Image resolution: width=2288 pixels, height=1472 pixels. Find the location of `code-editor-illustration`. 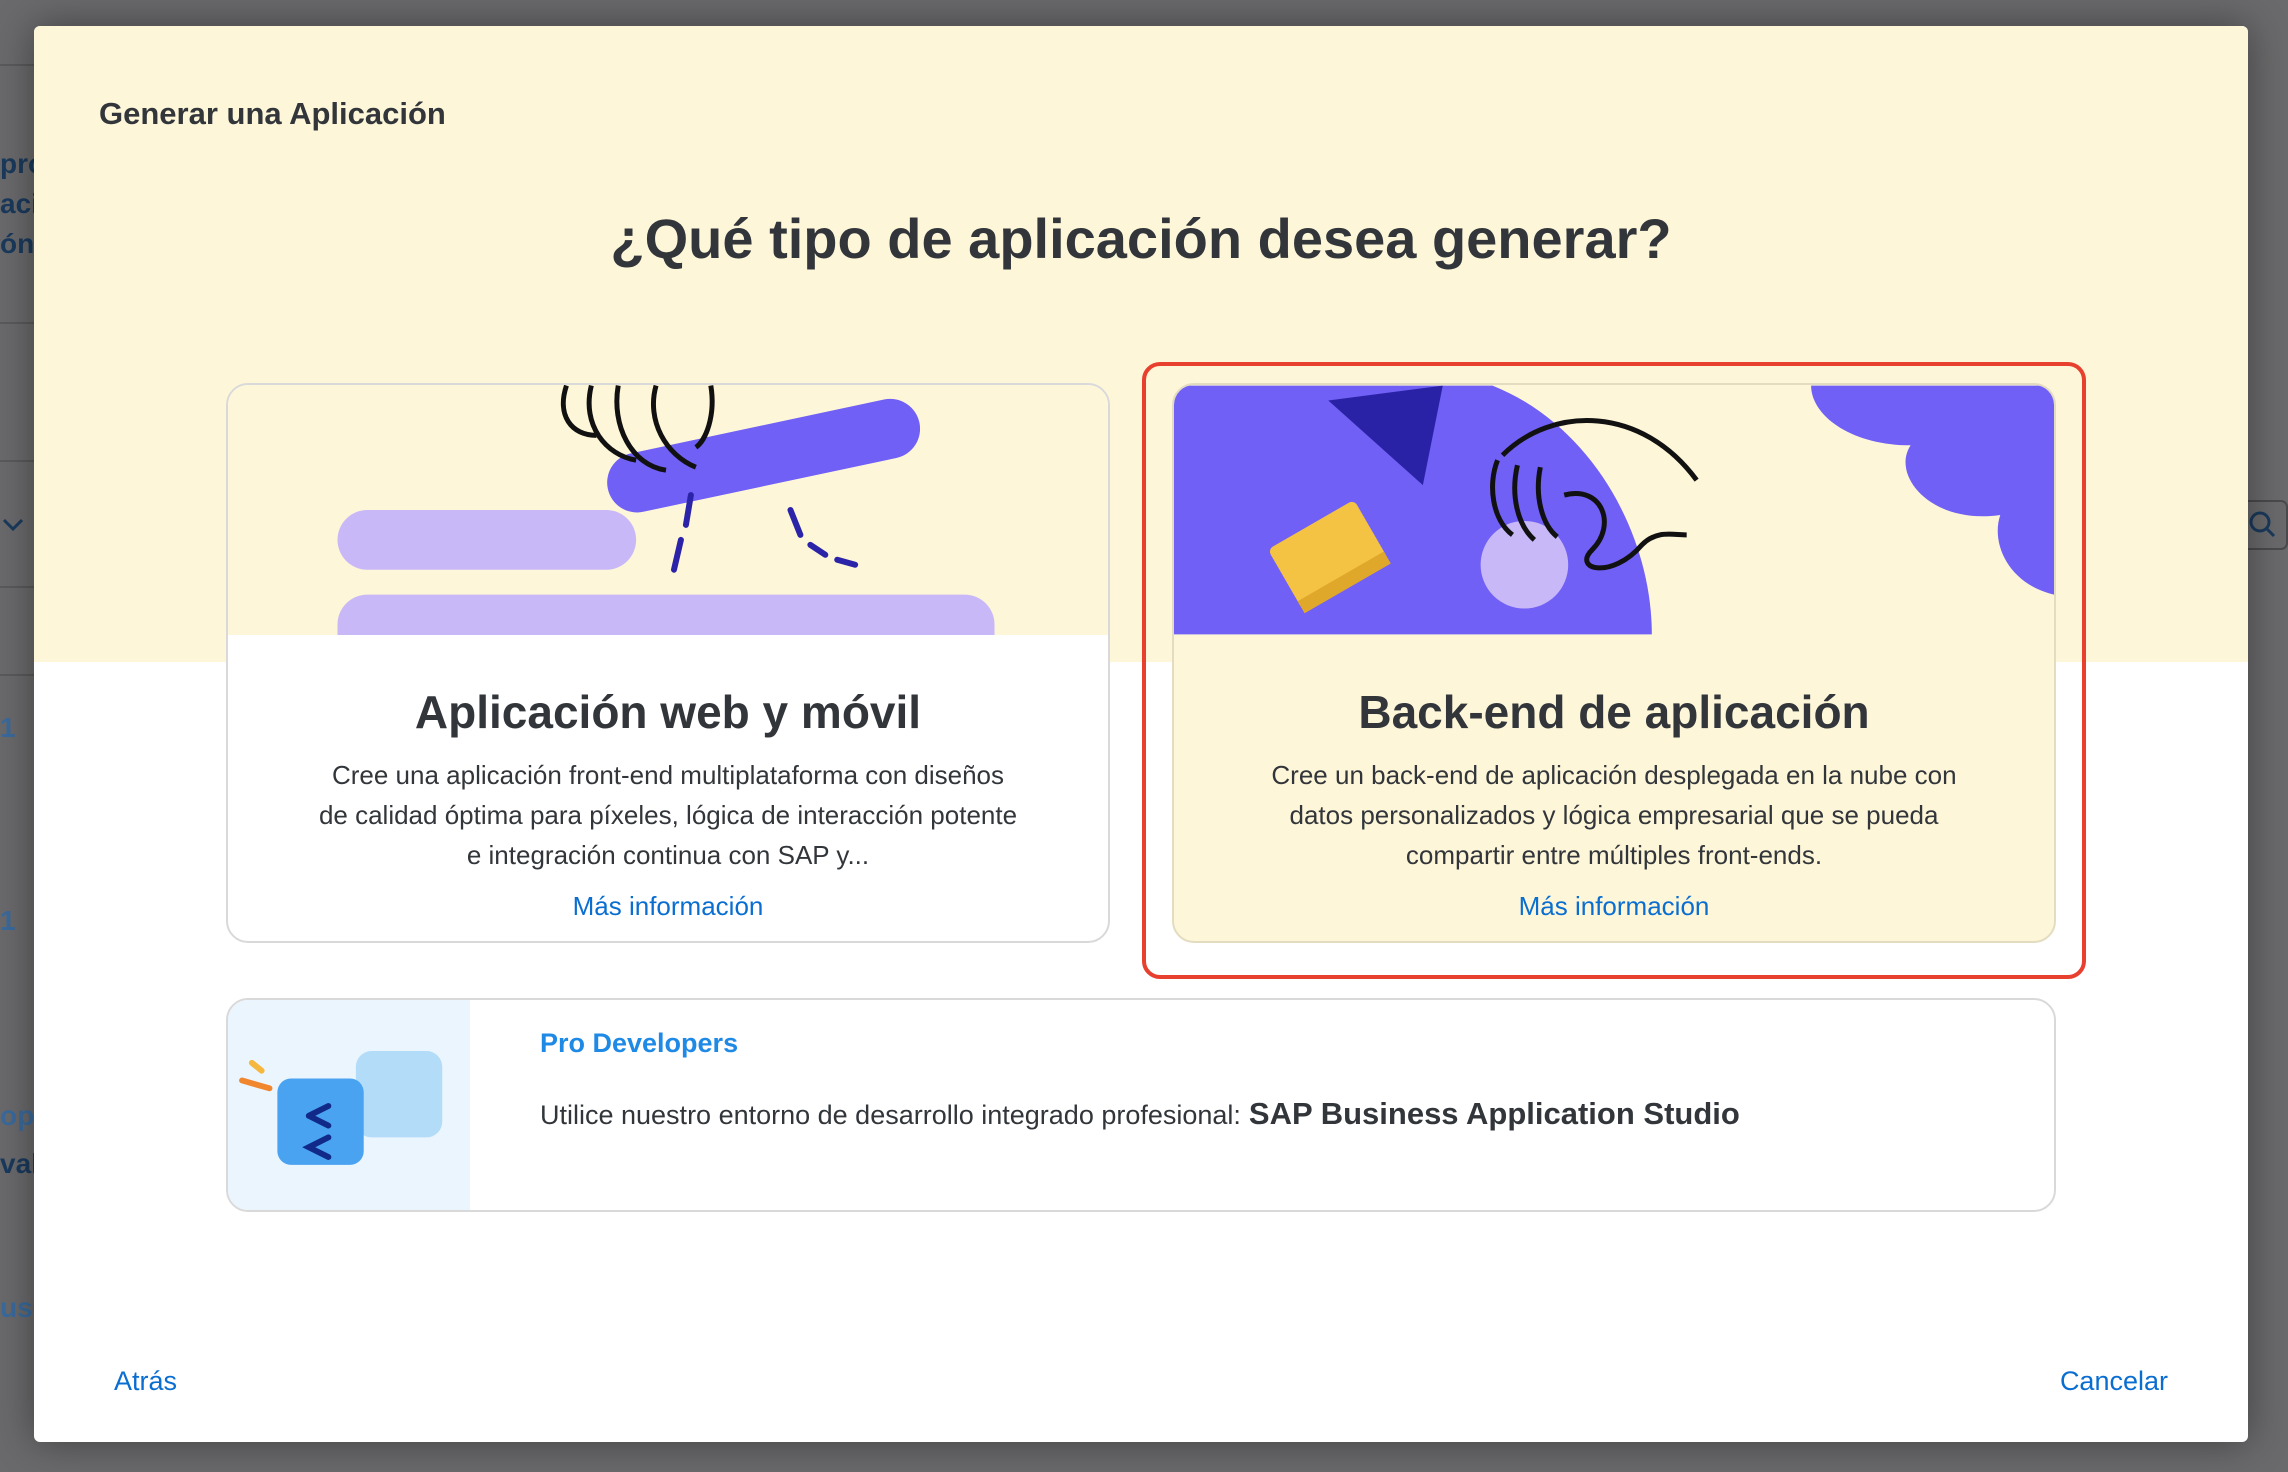

code-editor-illustration is located at coordinates (349, 1105).